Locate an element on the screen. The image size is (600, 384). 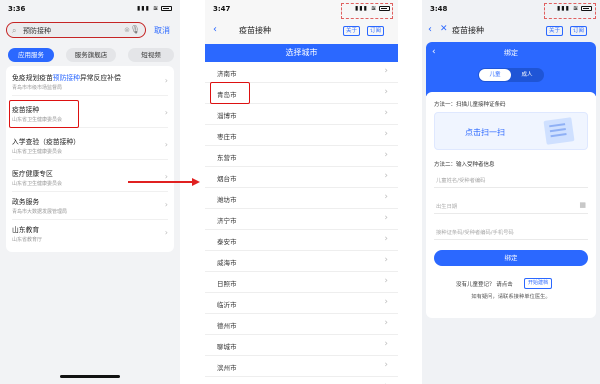
list-item-subtitle: 山东省教育厅 is located at coordinates (27, 240).